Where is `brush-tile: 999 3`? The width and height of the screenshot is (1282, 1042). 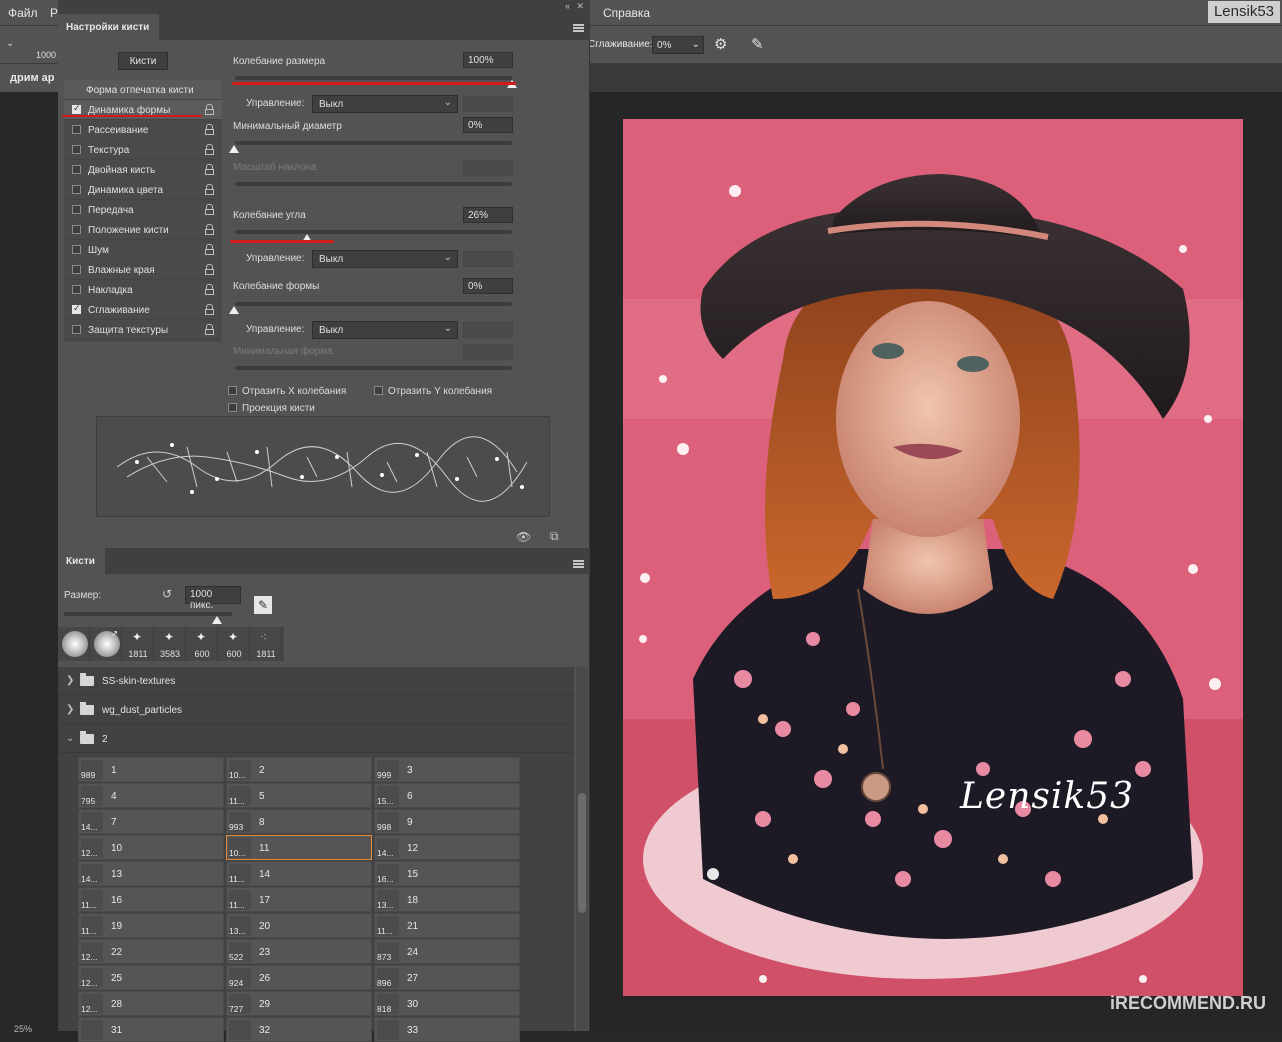
brush-tile: 999 3 is located at coordinates (447, 769).